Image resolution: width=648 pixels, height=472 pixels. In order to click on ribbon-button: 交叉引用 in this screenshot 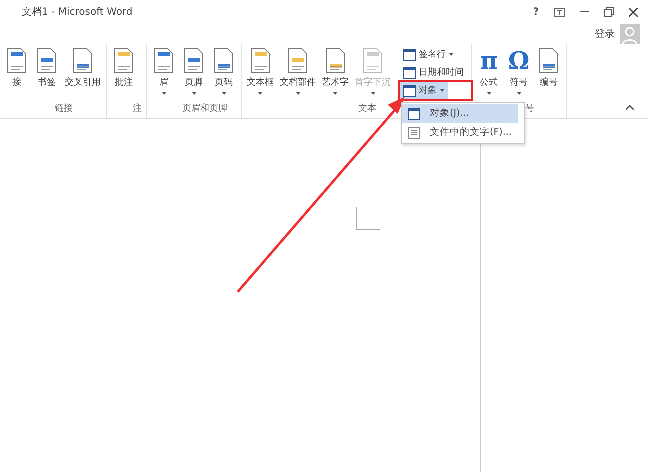, I will do `click(83, 74)`.